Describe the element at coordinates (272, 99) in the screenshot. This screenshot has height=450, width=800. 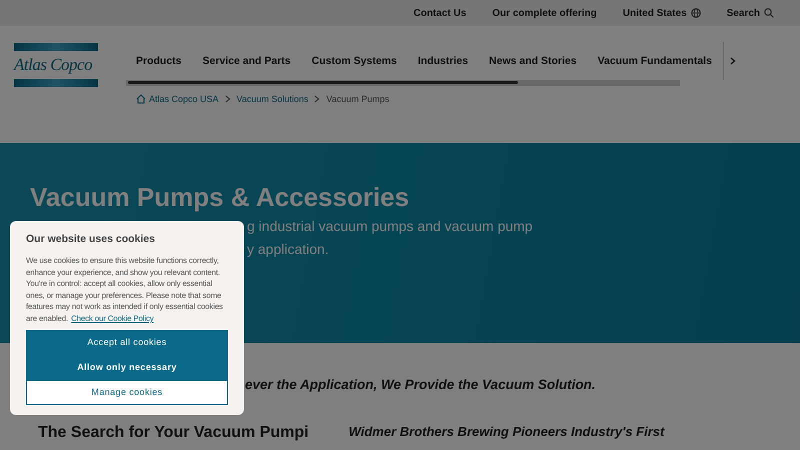
I see `breadcrumb-link: Vacuum Solutions` at that location.